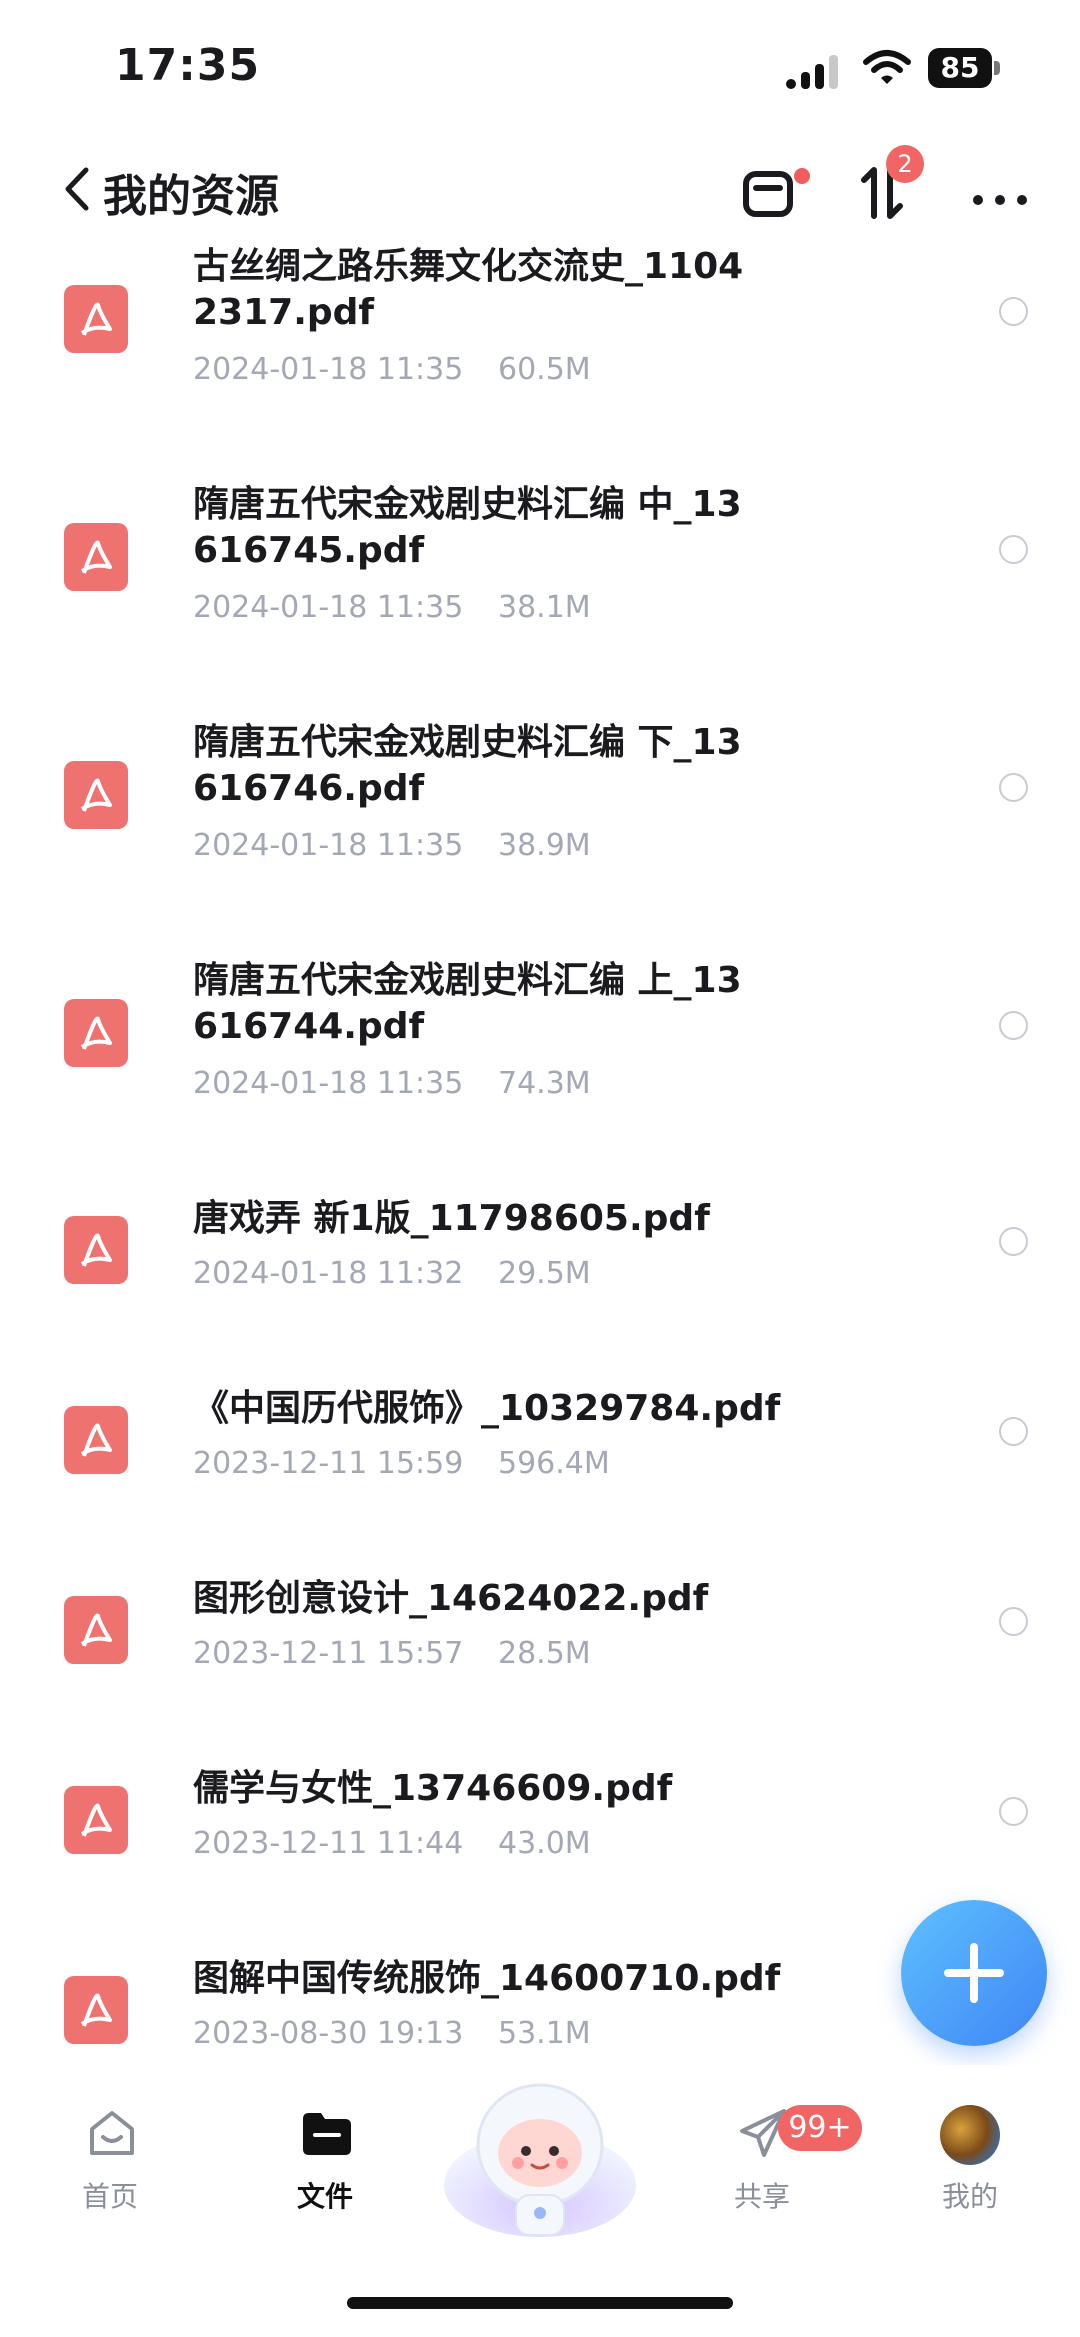  What do you see at coordinates (768, 194) in the screenshot?
I see `inbox-icon` at bounding box center [768, 194].